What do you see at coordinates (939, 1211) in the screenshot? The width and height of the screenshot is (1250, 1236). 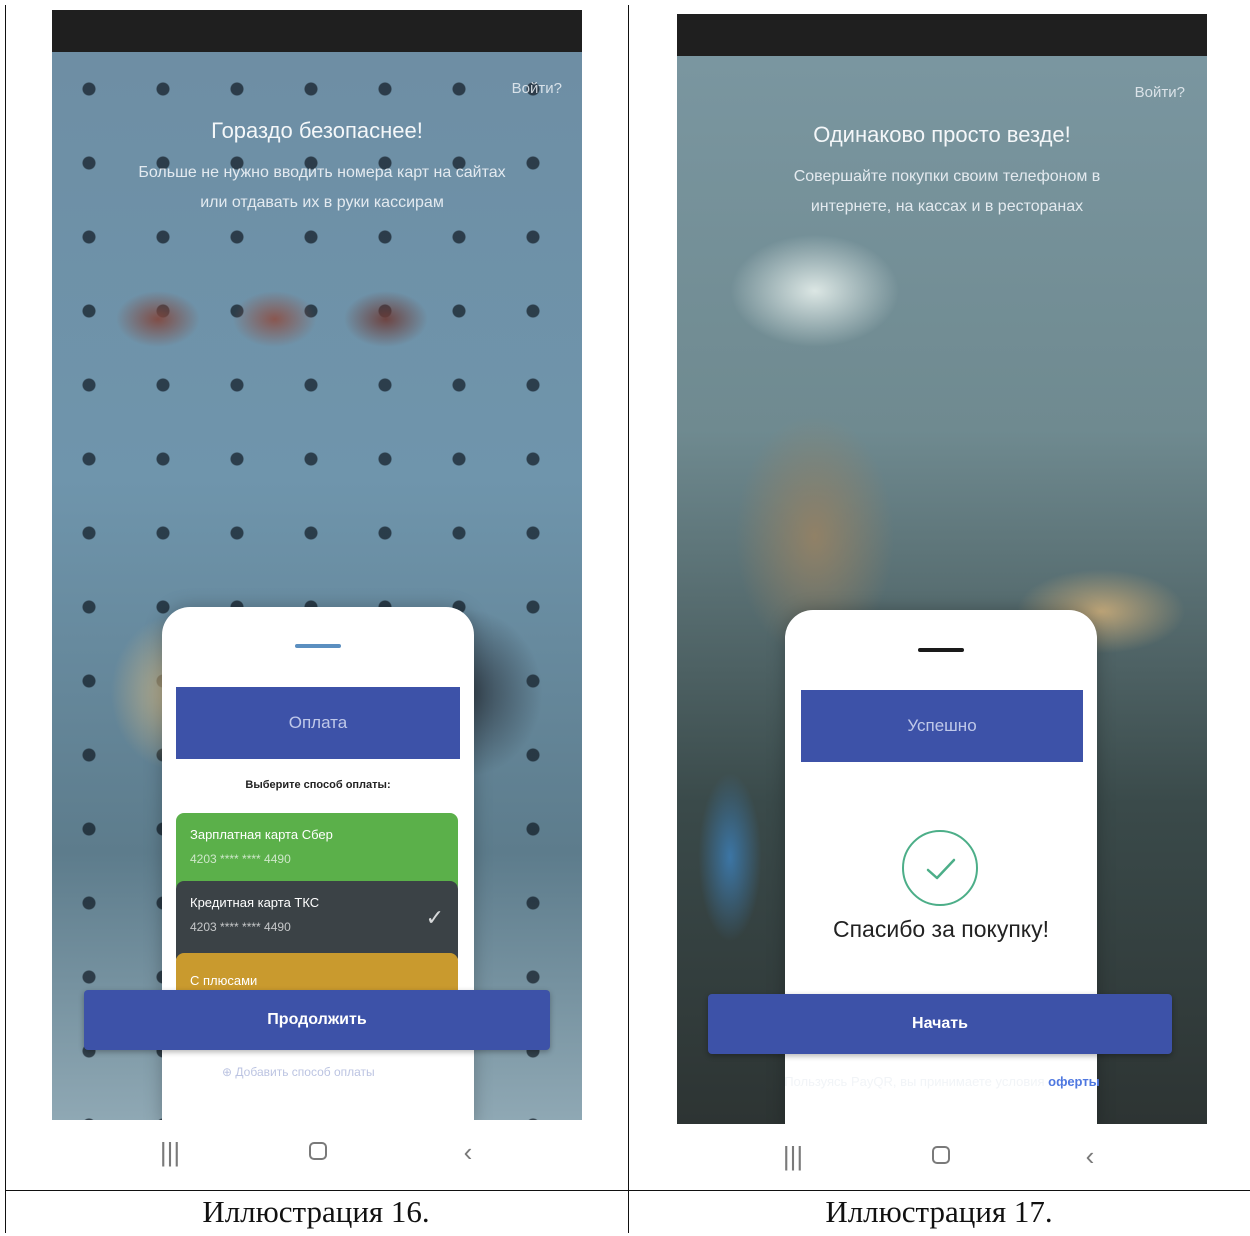 I see `caption-17: Иллюстрация 17.` at bounding box center [939, 1211].